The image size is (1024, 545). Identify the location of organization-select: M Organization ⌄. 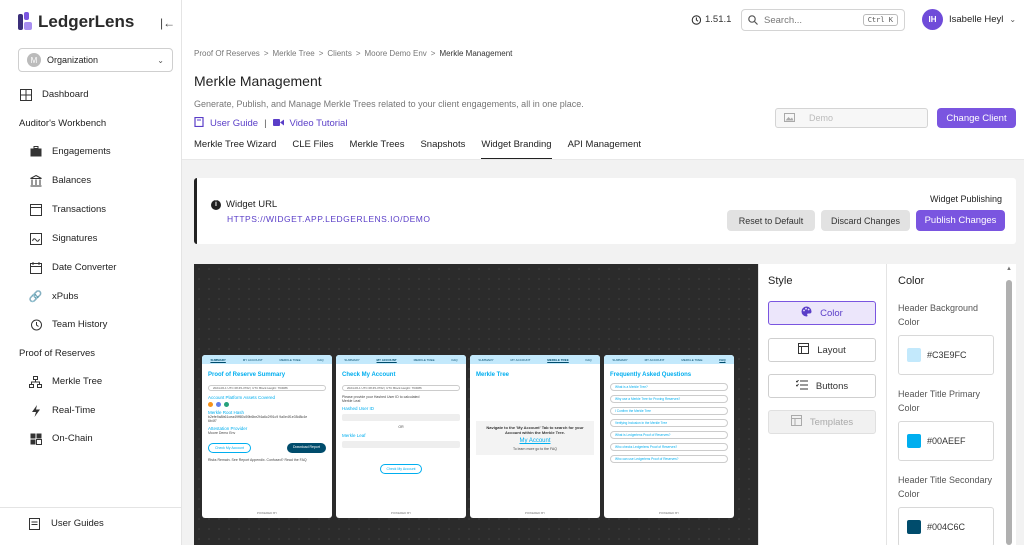
(95, 60).